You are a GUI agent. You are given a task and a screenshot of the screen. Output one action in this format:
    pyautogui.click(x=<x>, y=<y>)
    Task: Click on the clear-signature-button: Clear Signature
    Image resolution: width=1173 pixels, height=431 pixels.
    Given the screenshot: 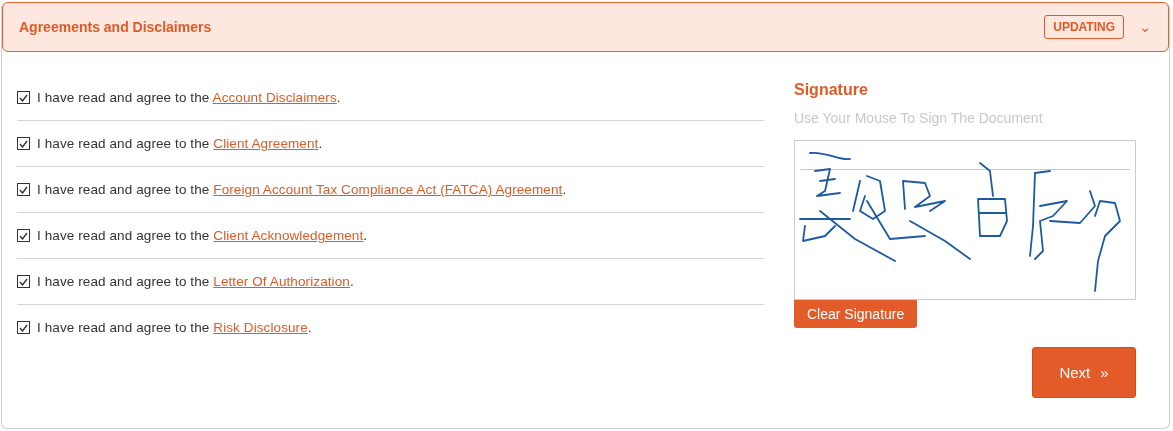 What is the action you would take?
    pyautogui.click(x=856, y=314)
    